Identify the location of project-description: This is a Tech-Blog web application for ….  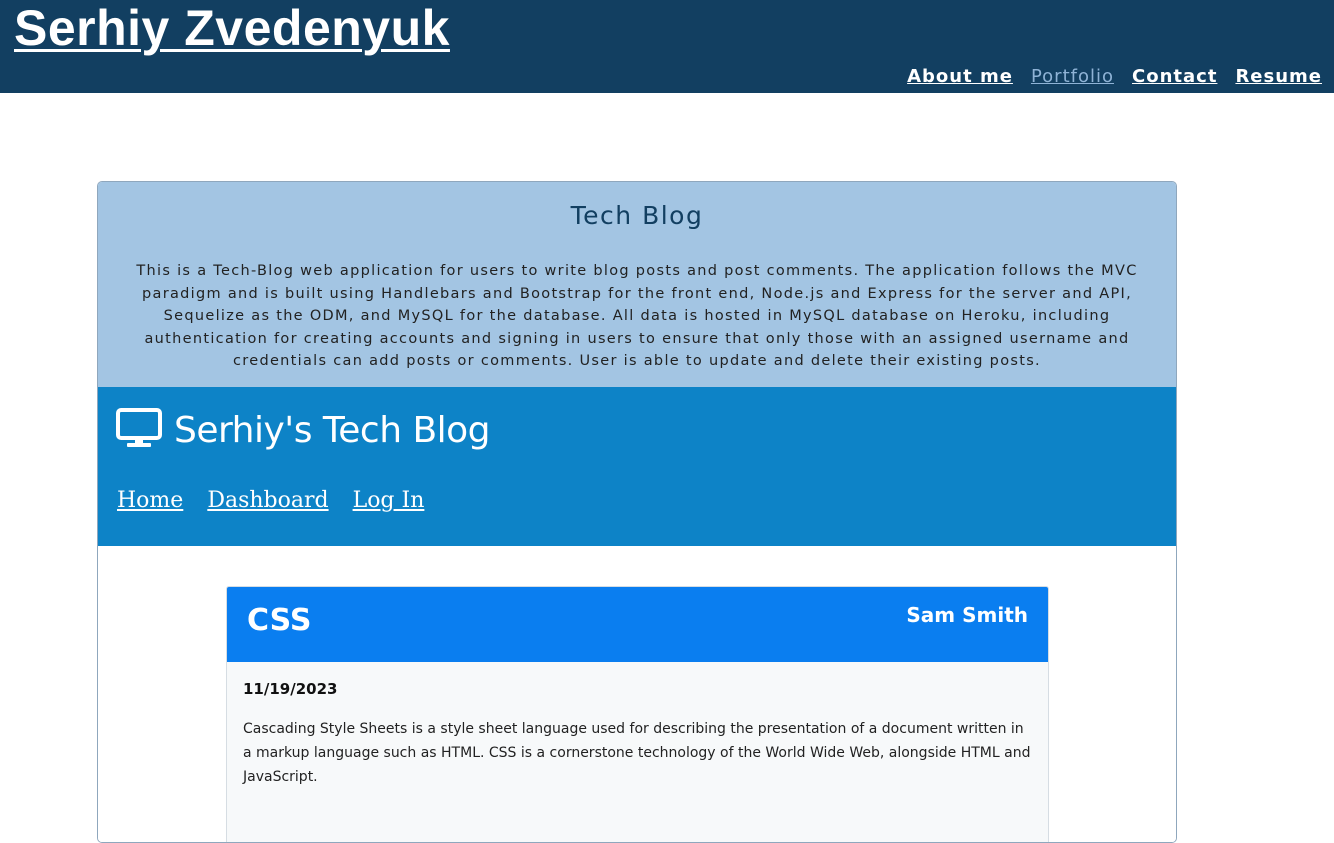
(637, 316).